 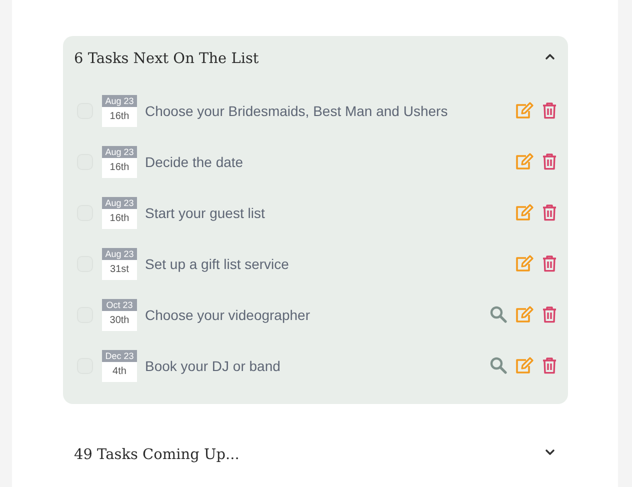 What do you see at coordinates (119, 356) in the screenshot?
I see `date-month: Dec 23` at bounding box center [119, 356].